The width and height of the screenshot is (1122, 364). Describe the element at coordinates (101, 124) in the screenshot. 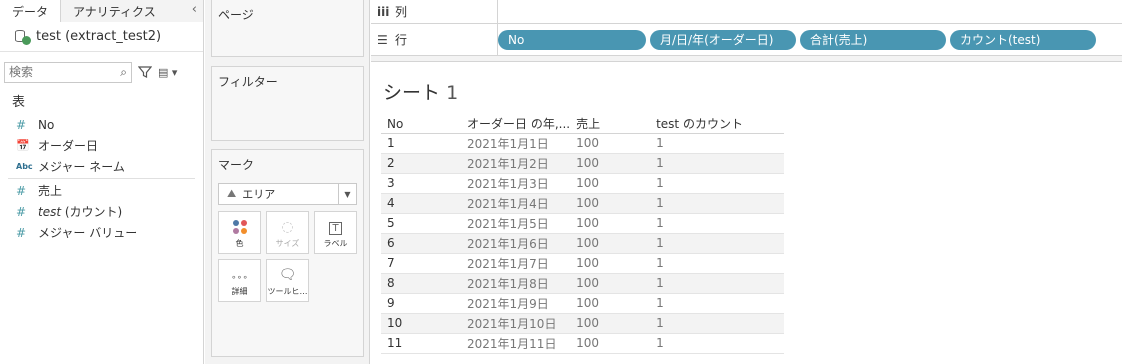

I see `field-no: # No` at that location.